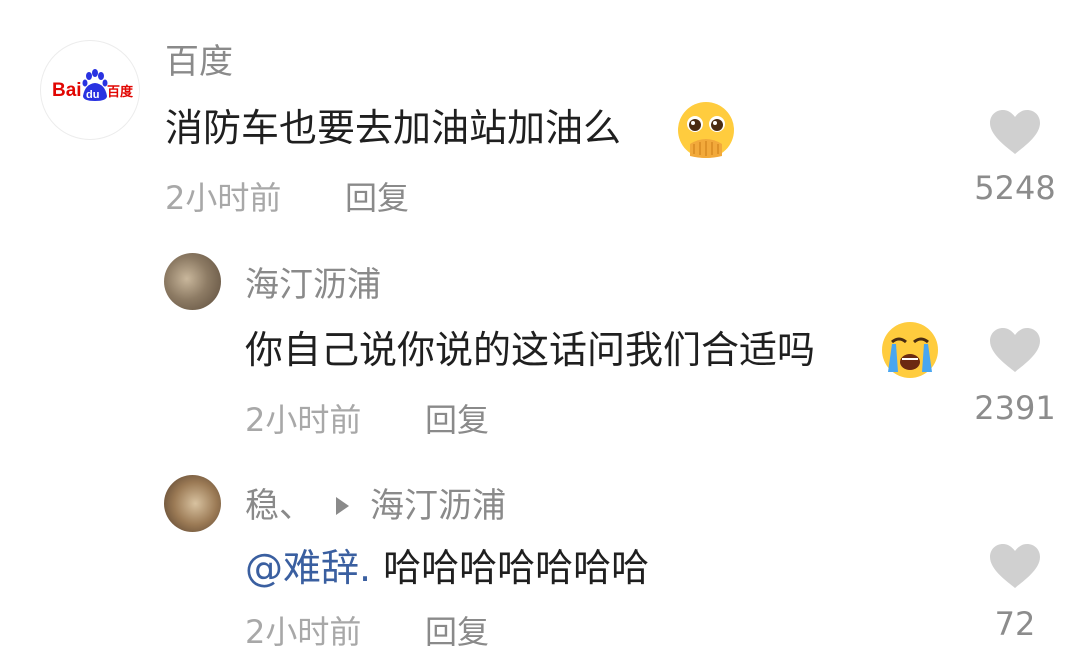 The height and width of the screenshot is (672, 1080). What do you see at coordinates (67, 90) in the screenshot?
I see `logo-text-left: Bai` at bounding box center [67, 90].